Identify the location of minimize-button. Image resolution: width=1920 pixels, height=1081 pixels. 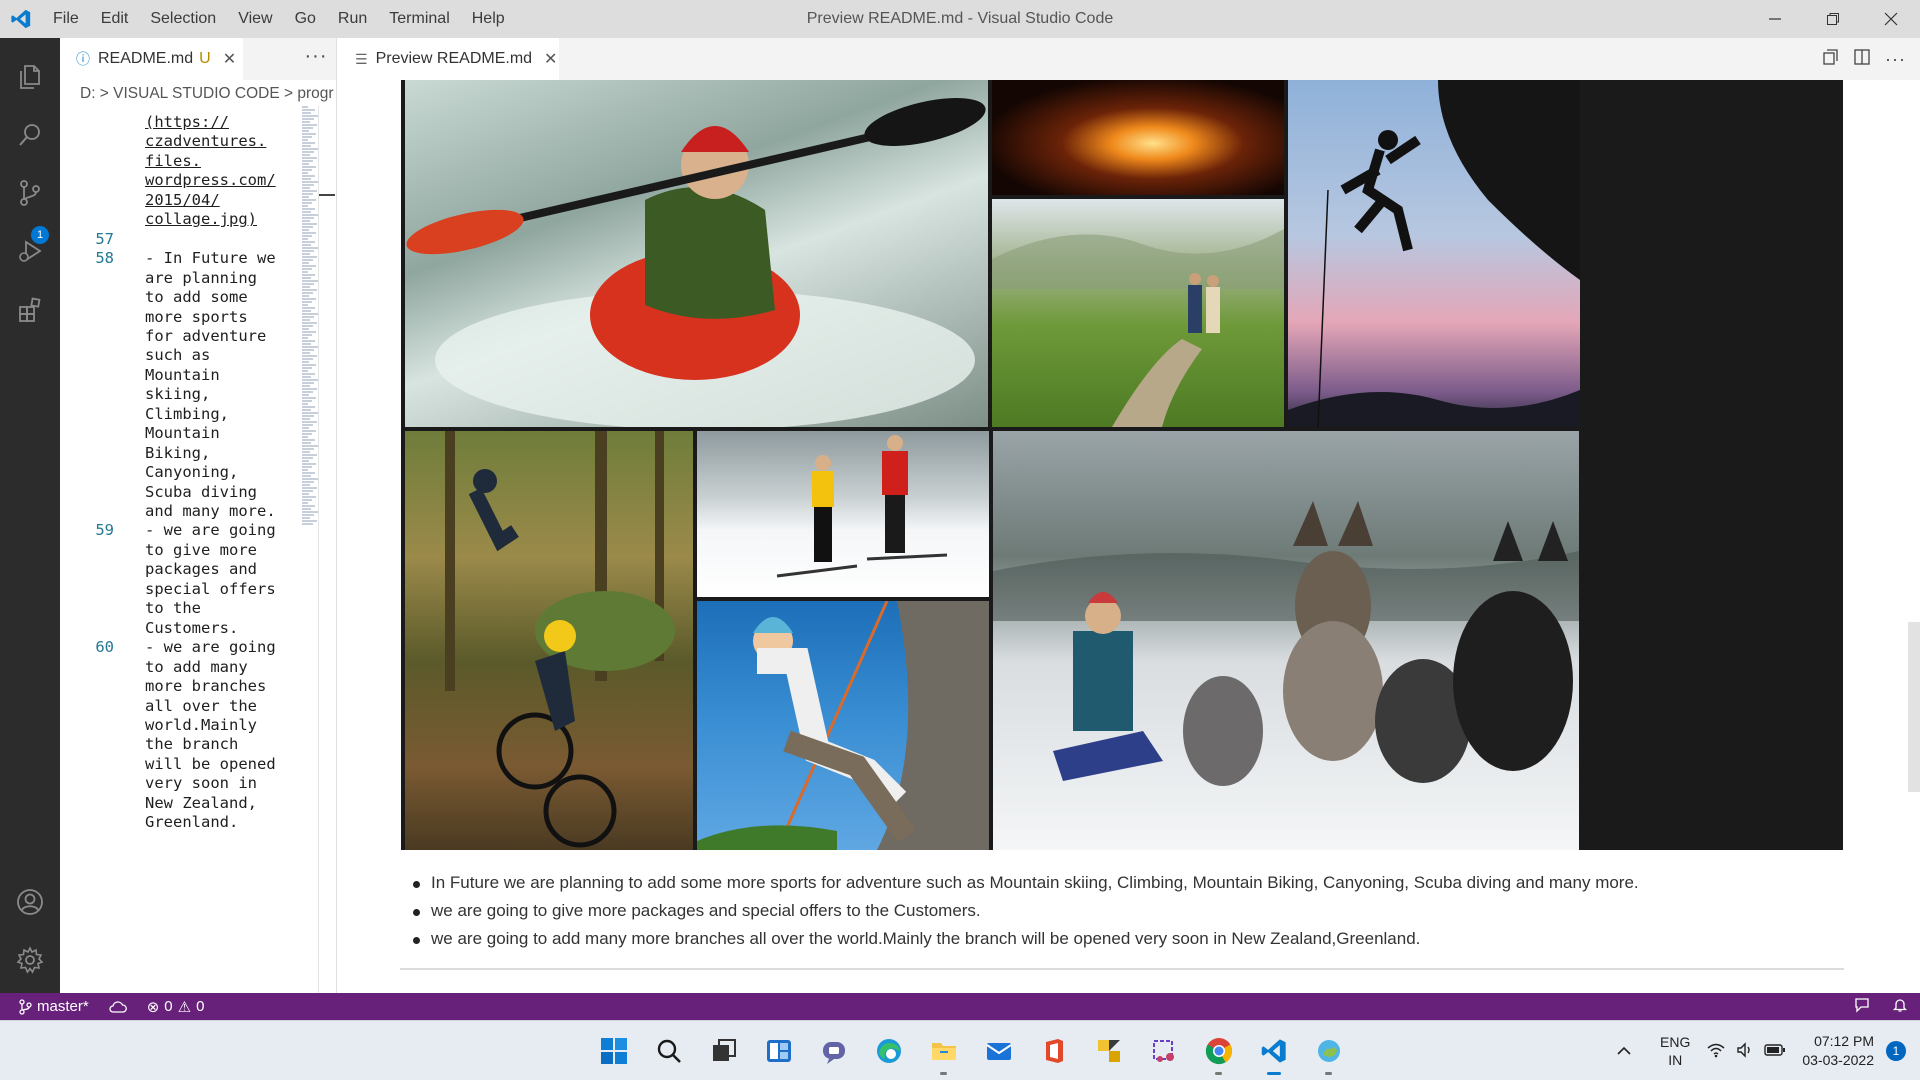
(1775, 19).